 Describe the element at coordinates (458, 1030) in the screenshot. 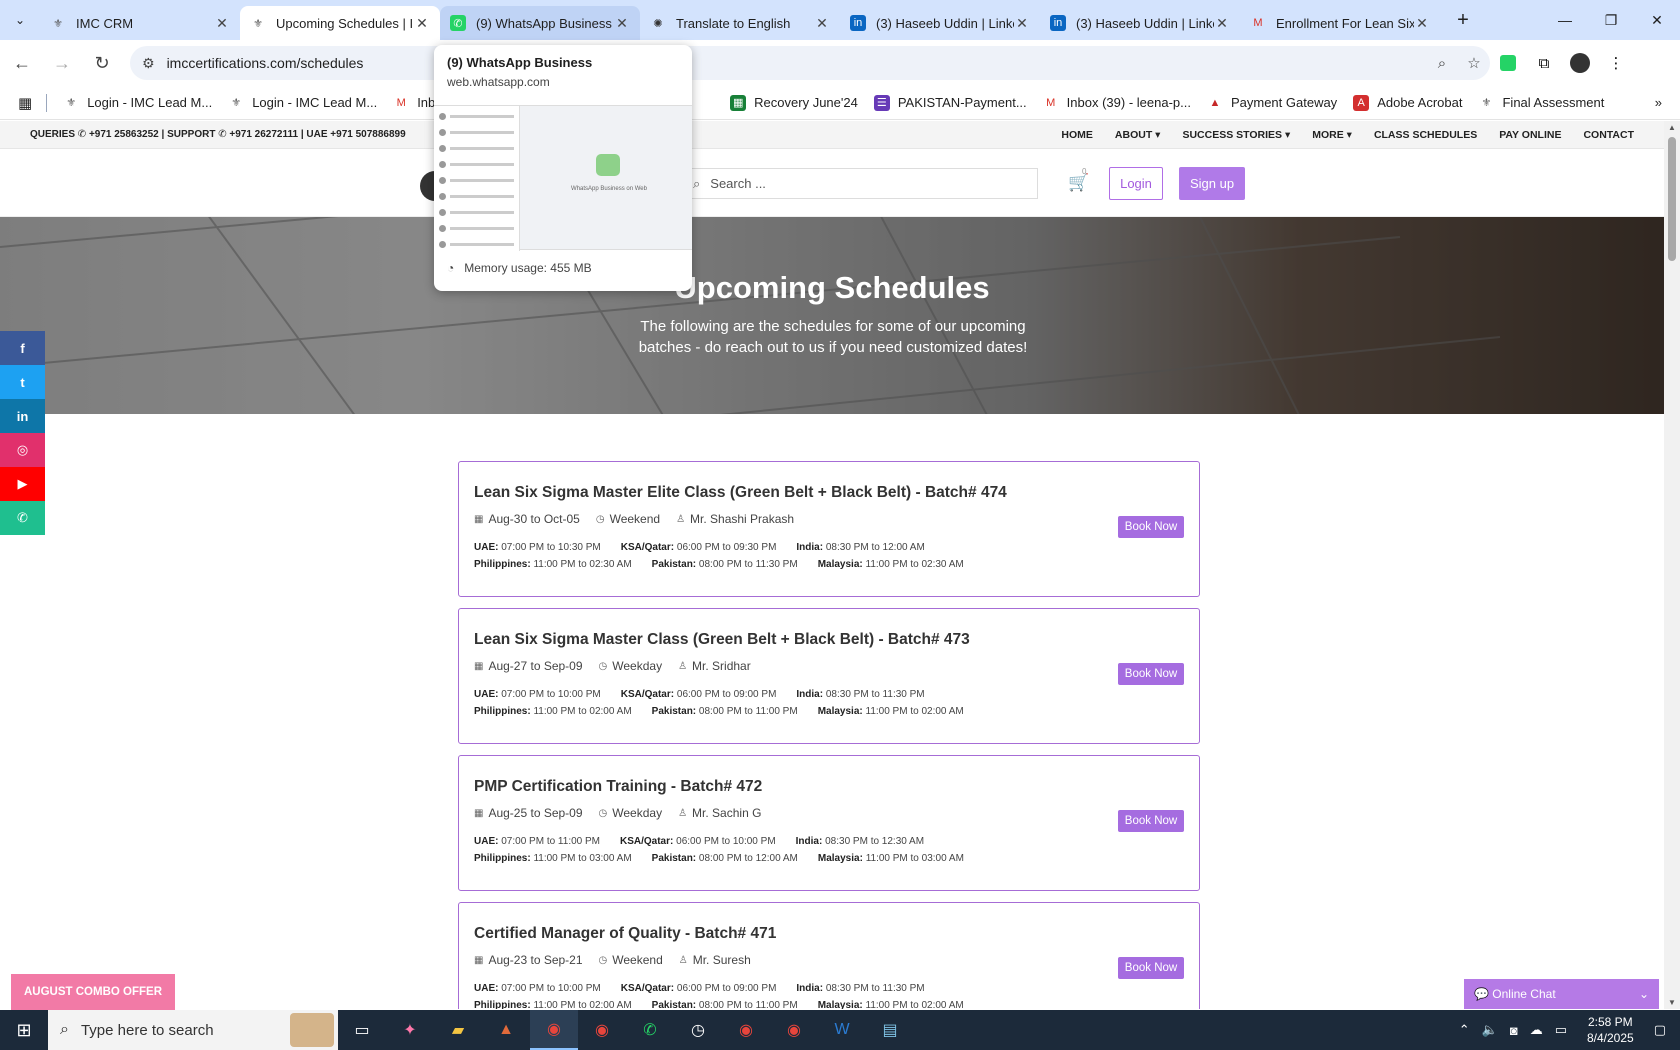

I see `file-explorer-icon: ▰` at that location.